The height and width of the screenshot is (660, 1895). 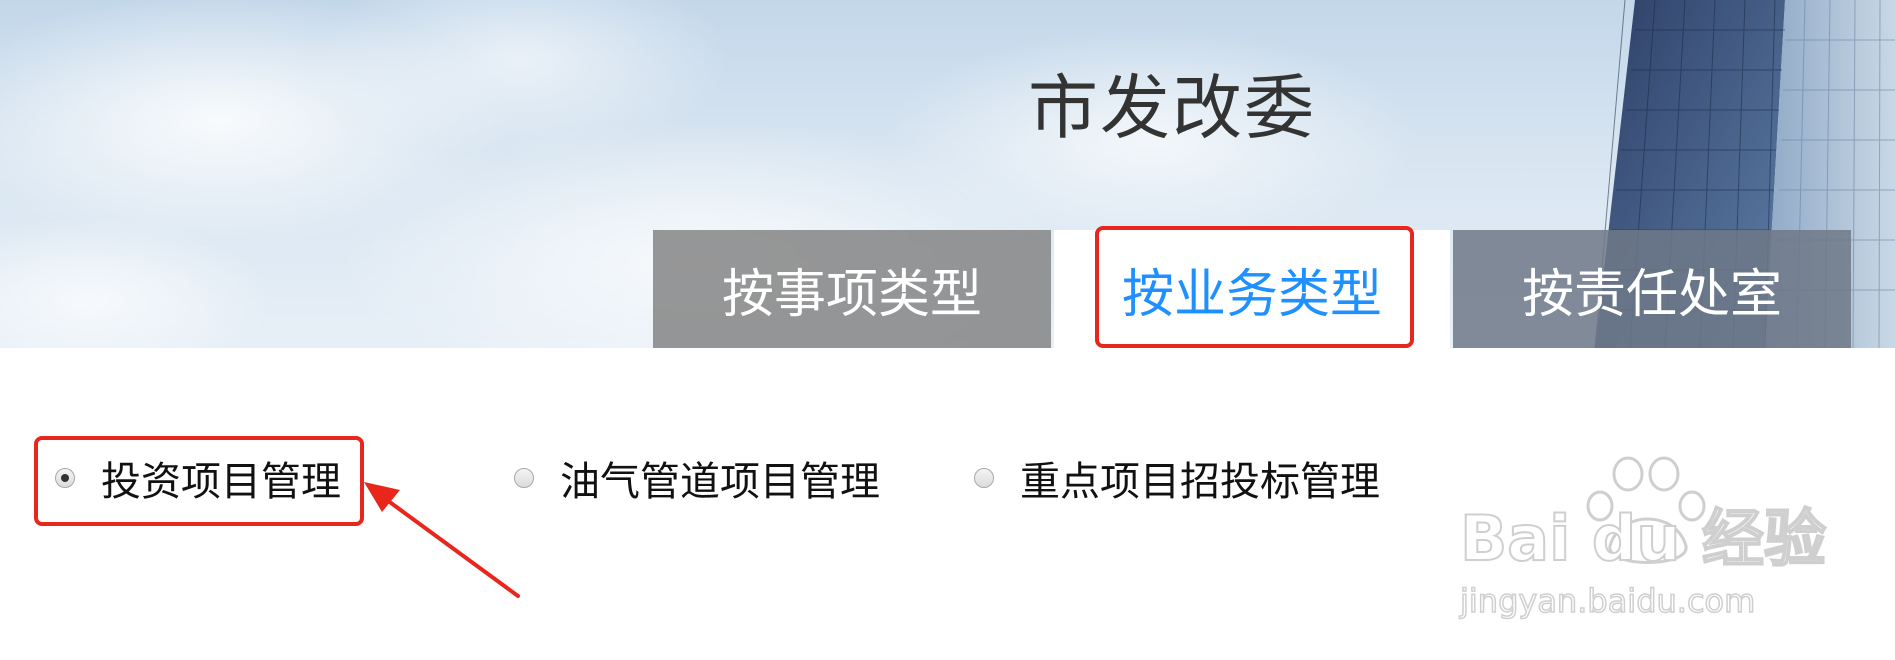 What do you see at coordinates (442, 540) in the screenshot?
I see `annotation-arrow-icon` at bounding box center [442, 540].